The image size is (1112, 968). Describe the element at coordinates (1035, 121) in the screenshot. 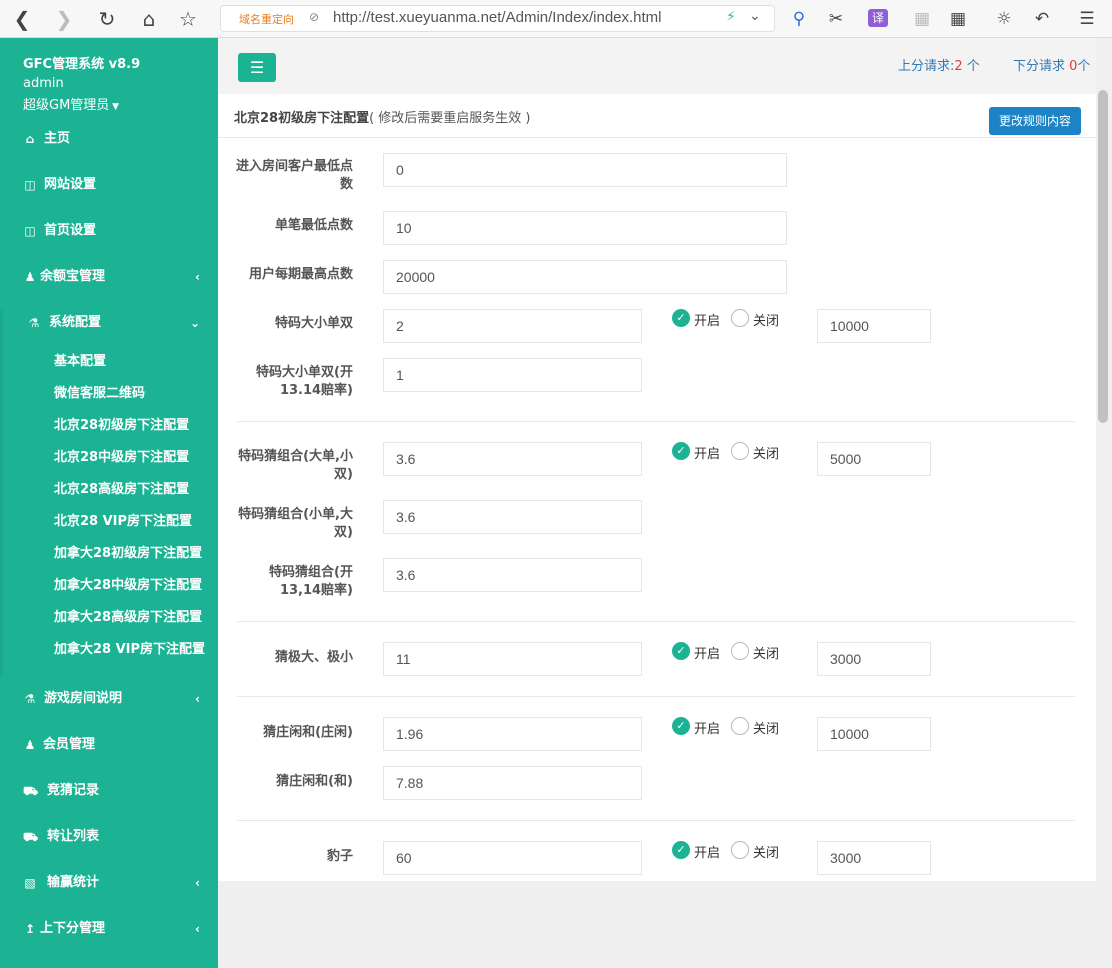

I see `edit-rules-button: 更改规则内容` at that location.